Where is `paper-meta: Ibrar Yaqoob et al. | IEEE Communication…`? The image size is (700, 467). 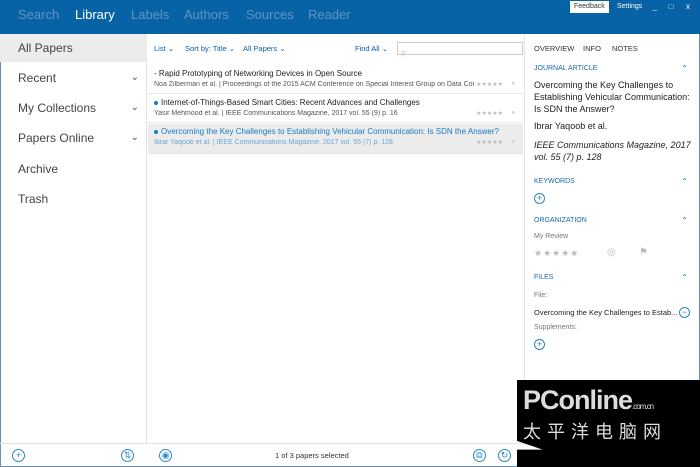
paper-meta: Ibrar Yaqoob et al. | IEEE Communication… is located at coordinates (273, 142).